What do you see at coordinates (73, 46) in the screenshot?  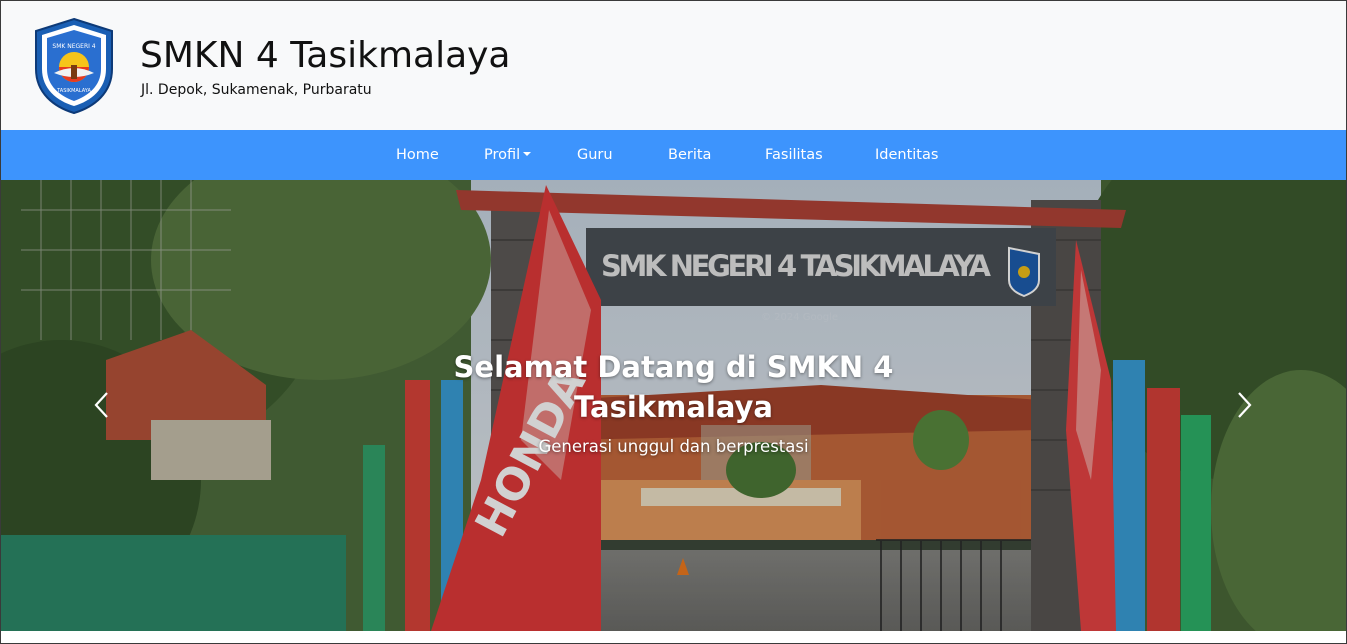 I see `logo-text-top: SMK NEGERI 4` at bounding box center [73, 46].